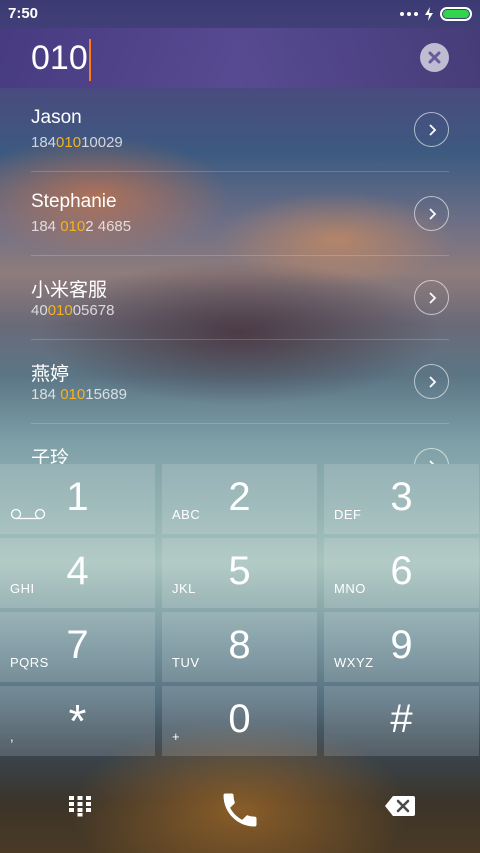 This screenshot has width=480, height=853. I want to click on dial-number-input: 010, so click(61, 59).